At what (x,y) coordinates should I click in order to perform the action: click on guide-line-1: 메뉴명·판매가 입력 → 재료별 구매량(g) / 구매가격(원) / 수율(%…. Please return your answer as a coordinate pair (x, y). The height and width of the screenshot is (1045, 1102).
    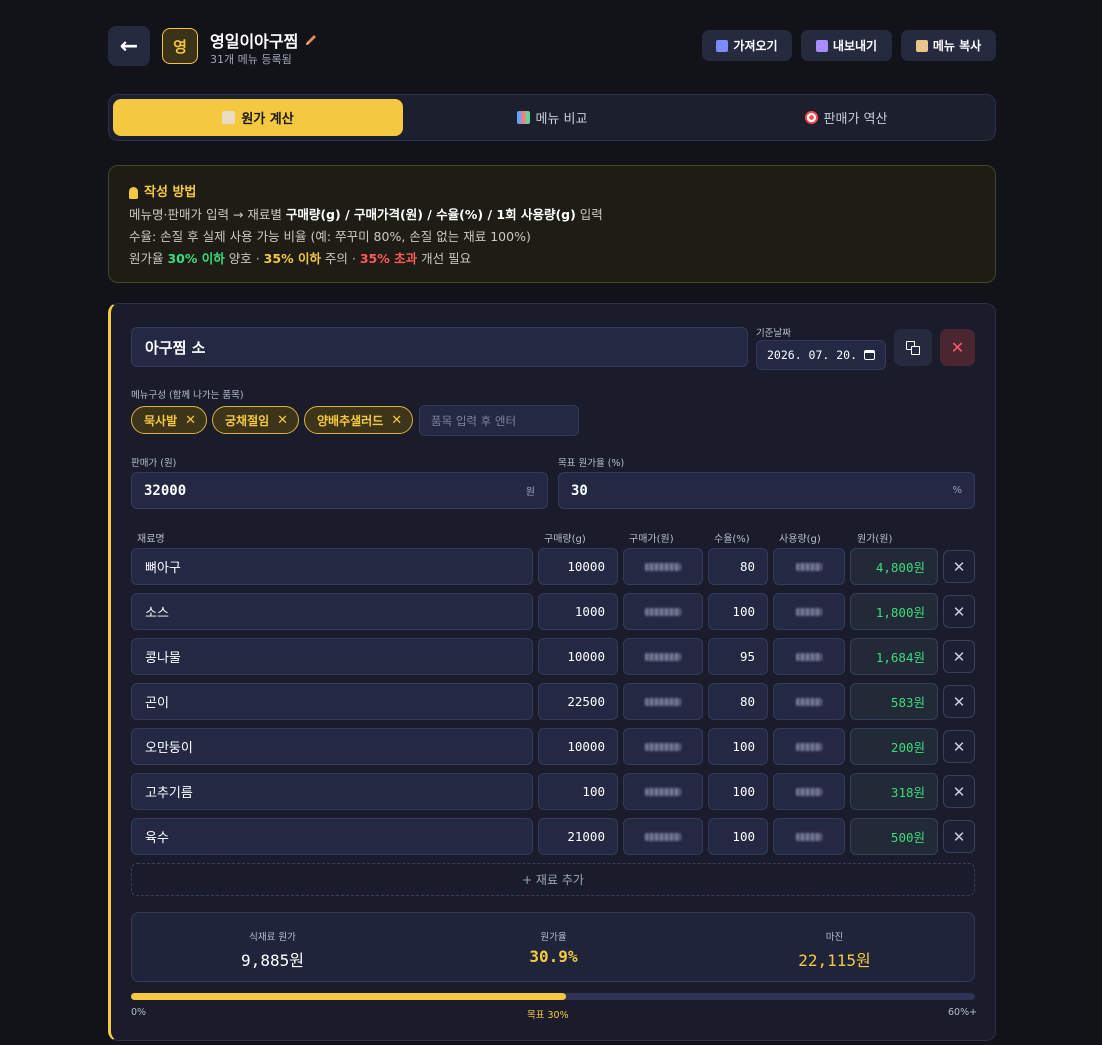
    Looking at the image, I should click on (366, 214).